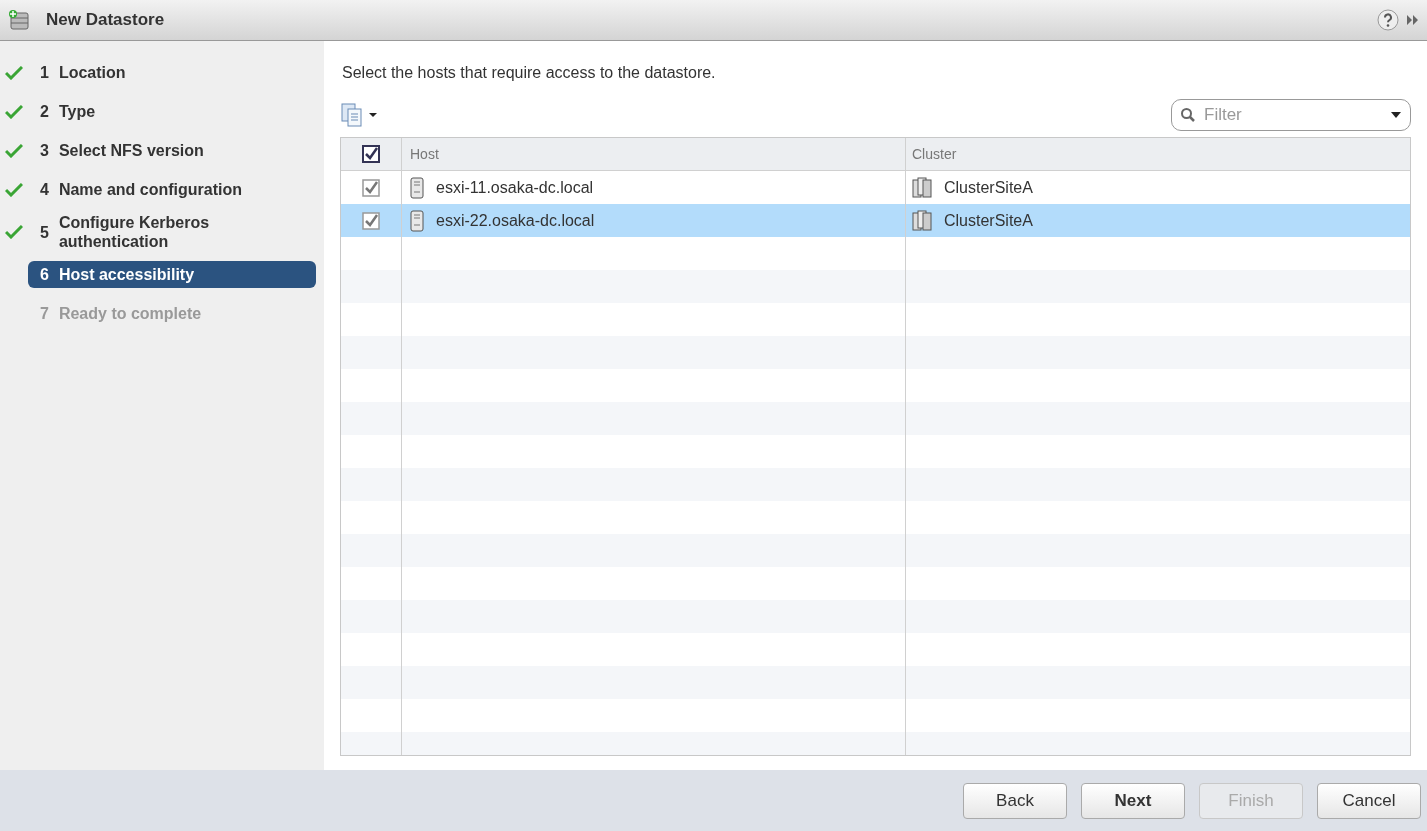  Describe the element at coordinates (1388, 20) in the screenshot. I see `help-icon` at that location.